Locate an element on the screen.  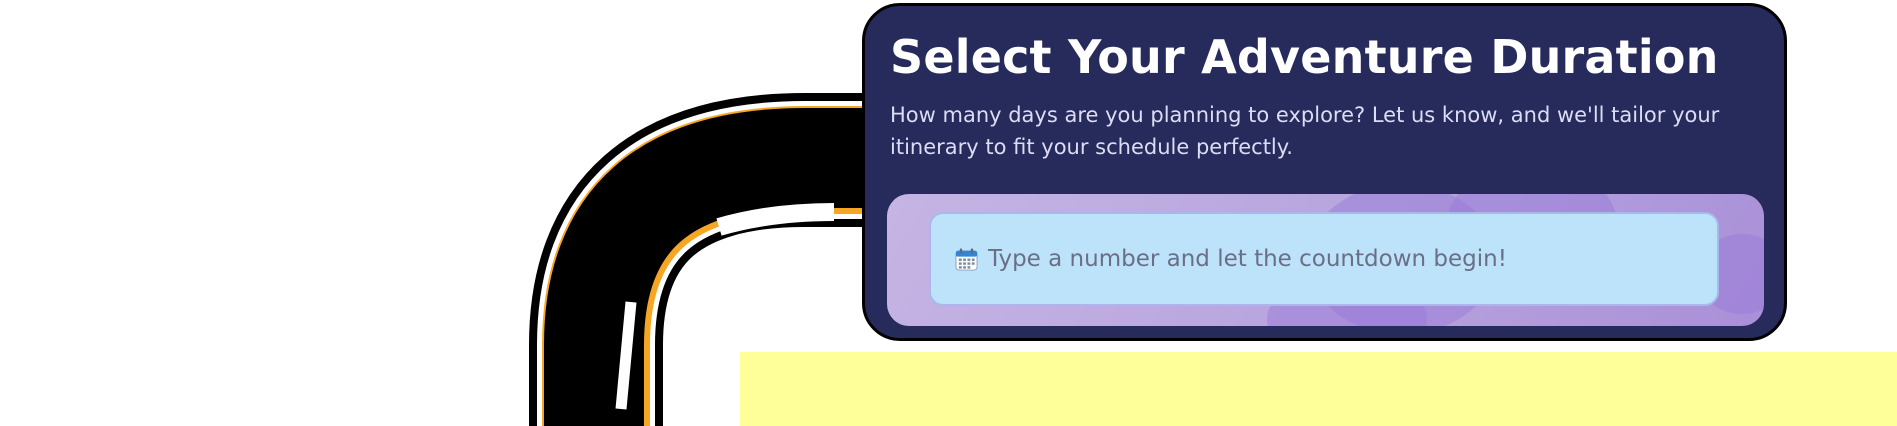
calendar-icon is located at coordinates (966, 259).